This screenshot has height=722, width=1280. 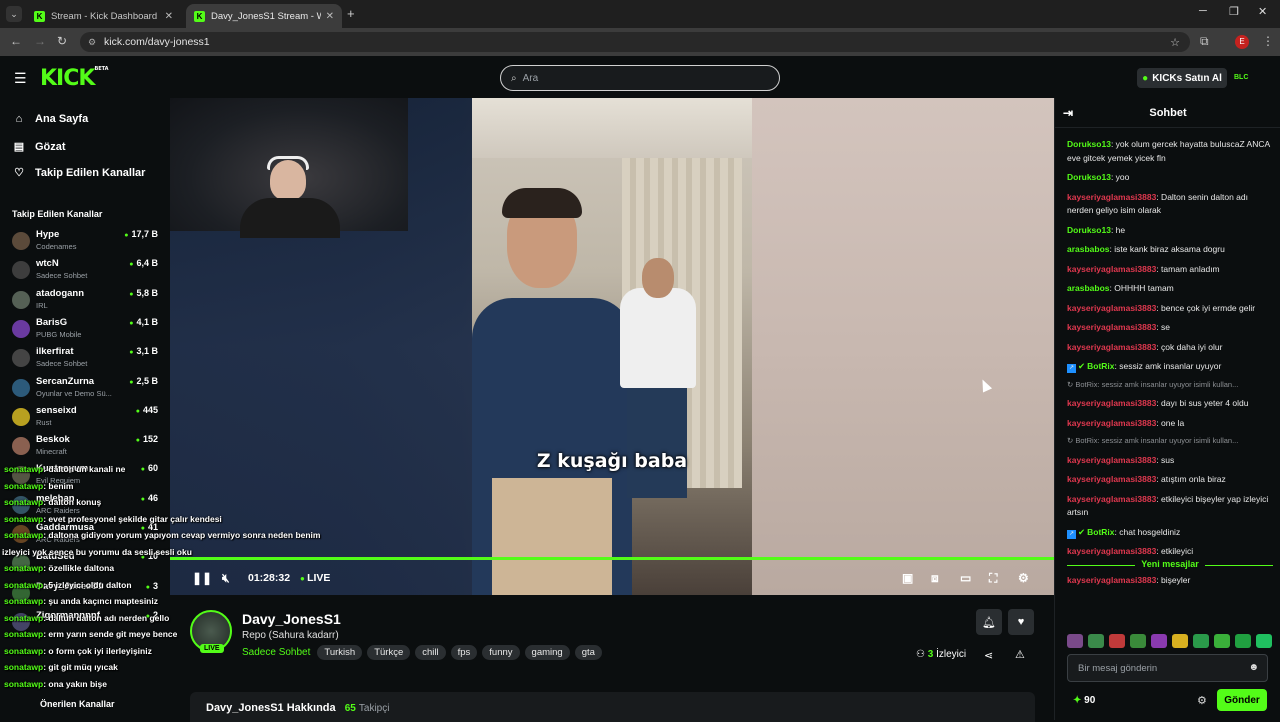 What do you see at coordinates (547, 652) in the screenshot?
I see `tag: gaming` at bounding box center [547, 652].